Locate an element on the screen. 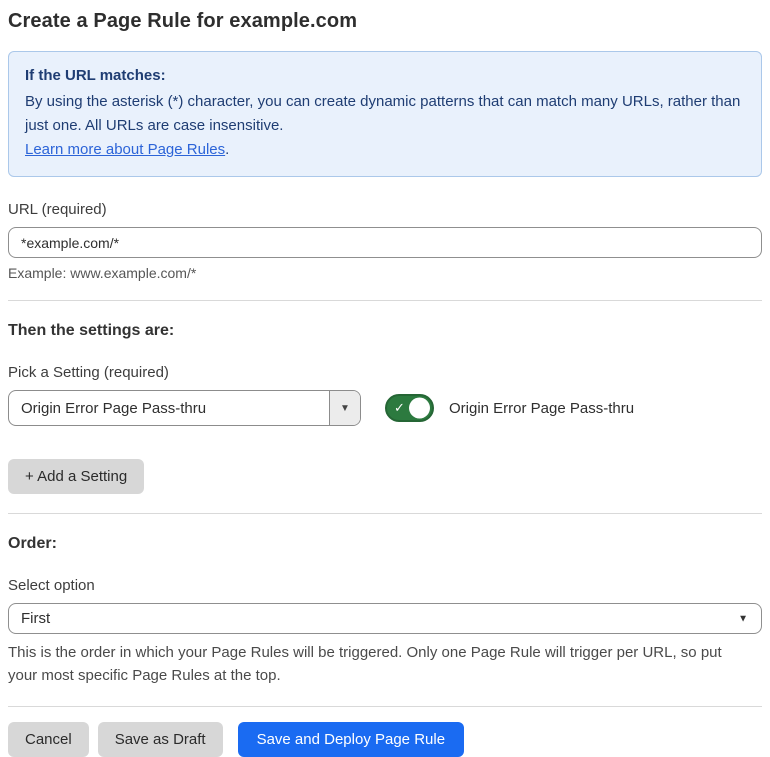 This screenshot has height=757, width=770. setting-dropdown-value: Origin Error Page Pass-thru is located at coordinates (114, 408).